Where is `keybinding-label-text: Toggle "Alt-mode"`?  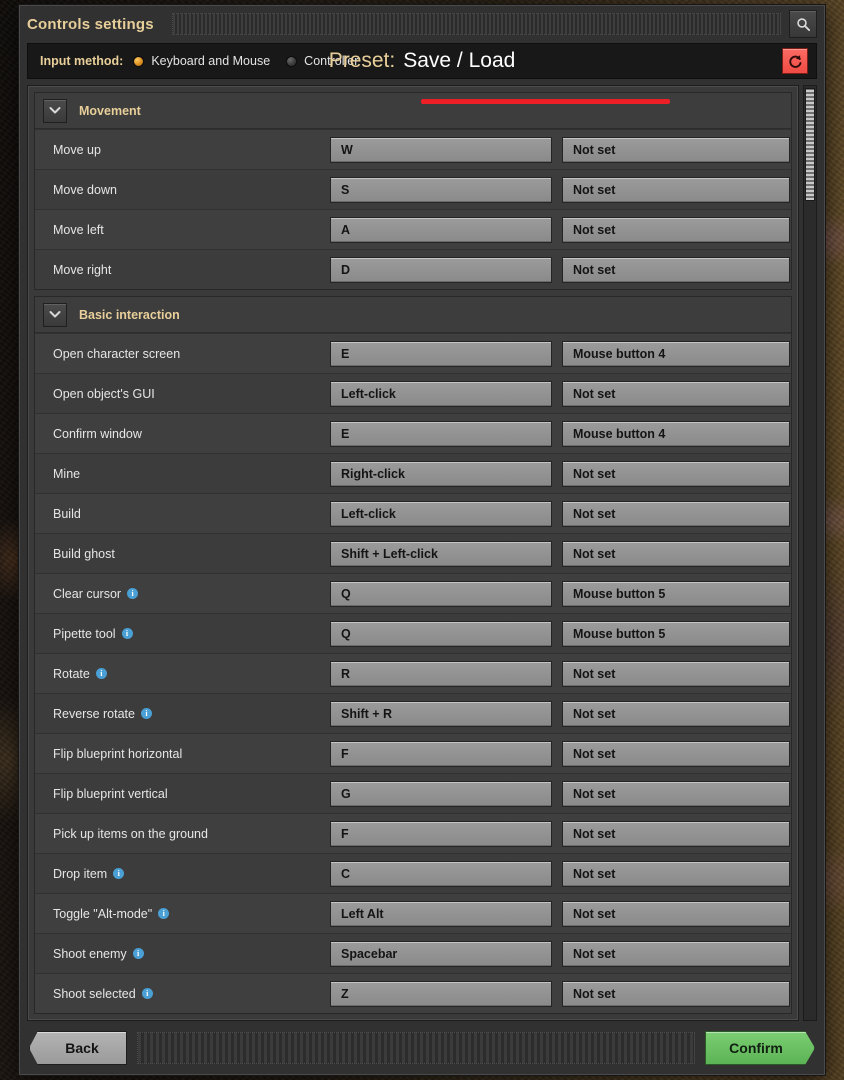 keybinding-label-text: Toggle "Alt-mode" is located at coordinates (103, 913).